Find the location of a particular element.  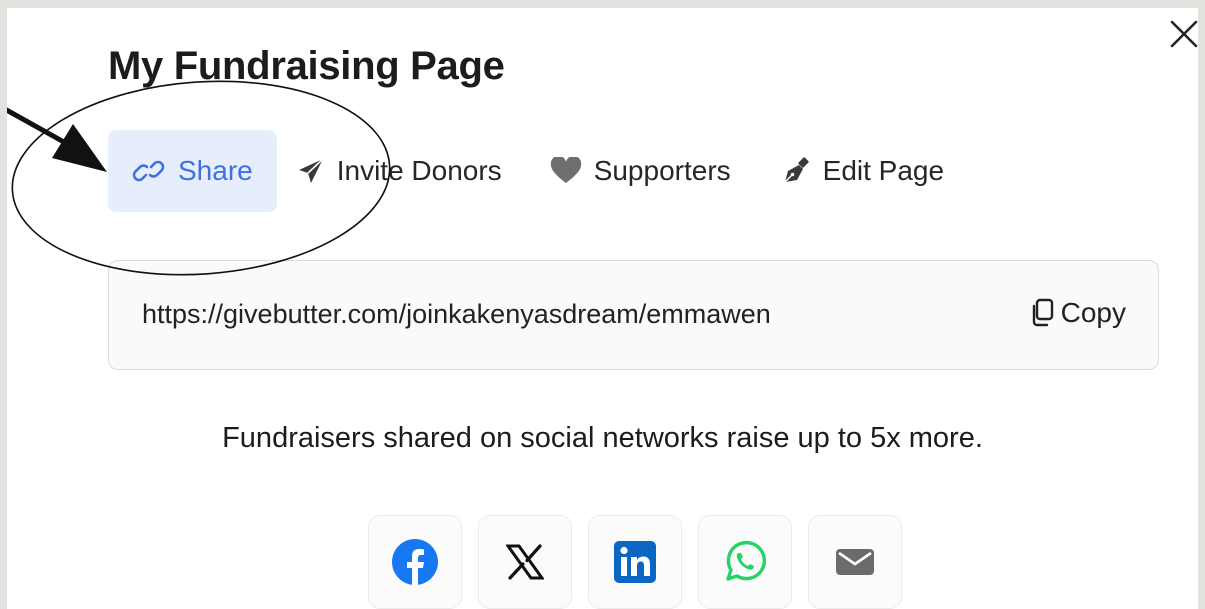

share-facebook-button is located at coordinates (415, 562).